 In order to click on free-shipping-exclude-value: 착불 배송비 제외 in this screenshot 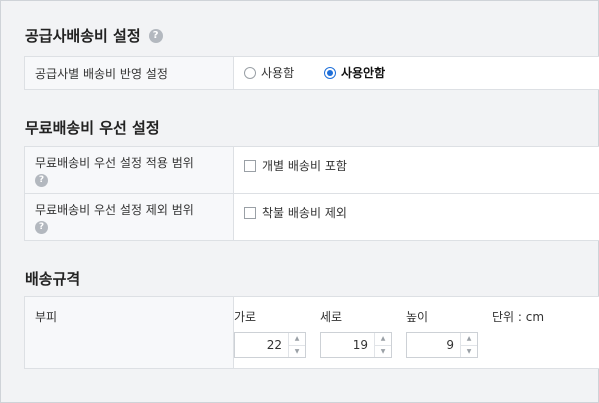, I will do `click(416, 217)`.